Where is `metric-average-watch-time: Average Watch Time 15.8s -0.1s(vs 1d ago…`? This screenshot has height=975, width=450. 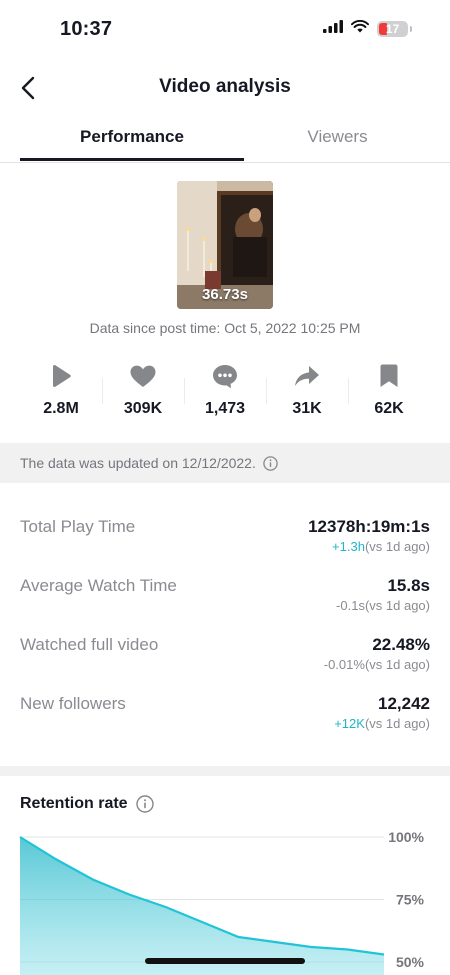 metric-average-watch-time: Average Watch Time 15.8s -0.1s(vs 1d ago… is located at coordinates (225, 593).